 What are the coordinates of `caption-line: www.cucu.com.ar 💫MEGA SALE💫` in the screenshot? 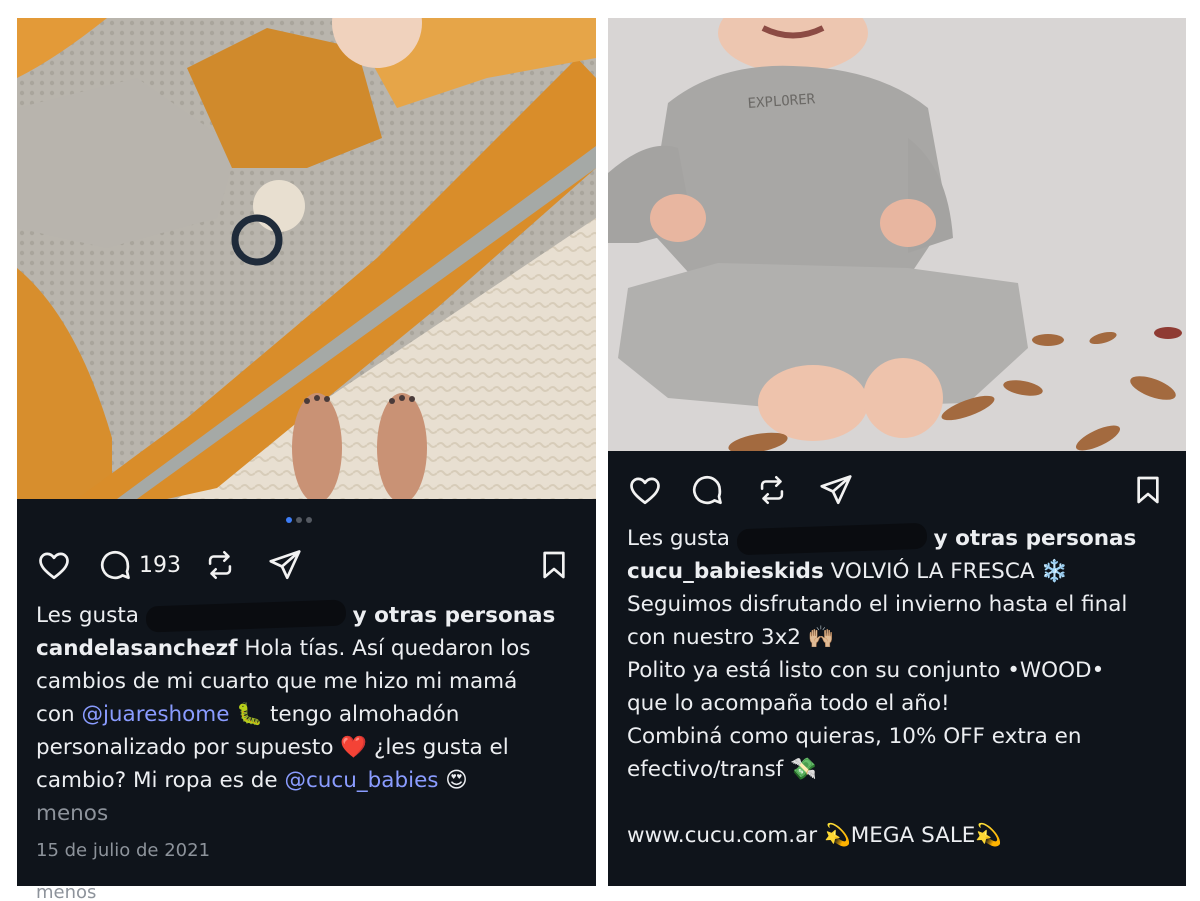 It's located at (902, 835).